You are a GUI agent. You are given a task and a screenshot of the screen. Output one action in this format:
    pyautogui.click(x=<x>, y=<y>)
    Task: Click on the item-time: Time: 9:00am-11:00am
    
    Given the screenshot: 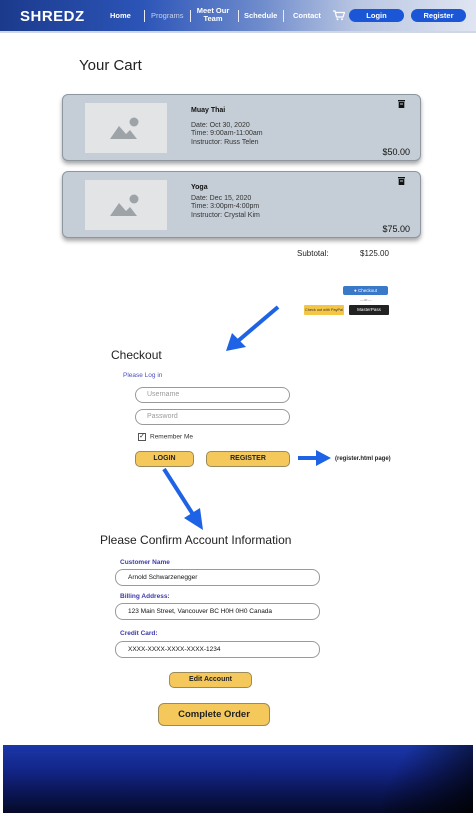 What is the action you would take?
    pyautogui.click(x=227, y=133)
    